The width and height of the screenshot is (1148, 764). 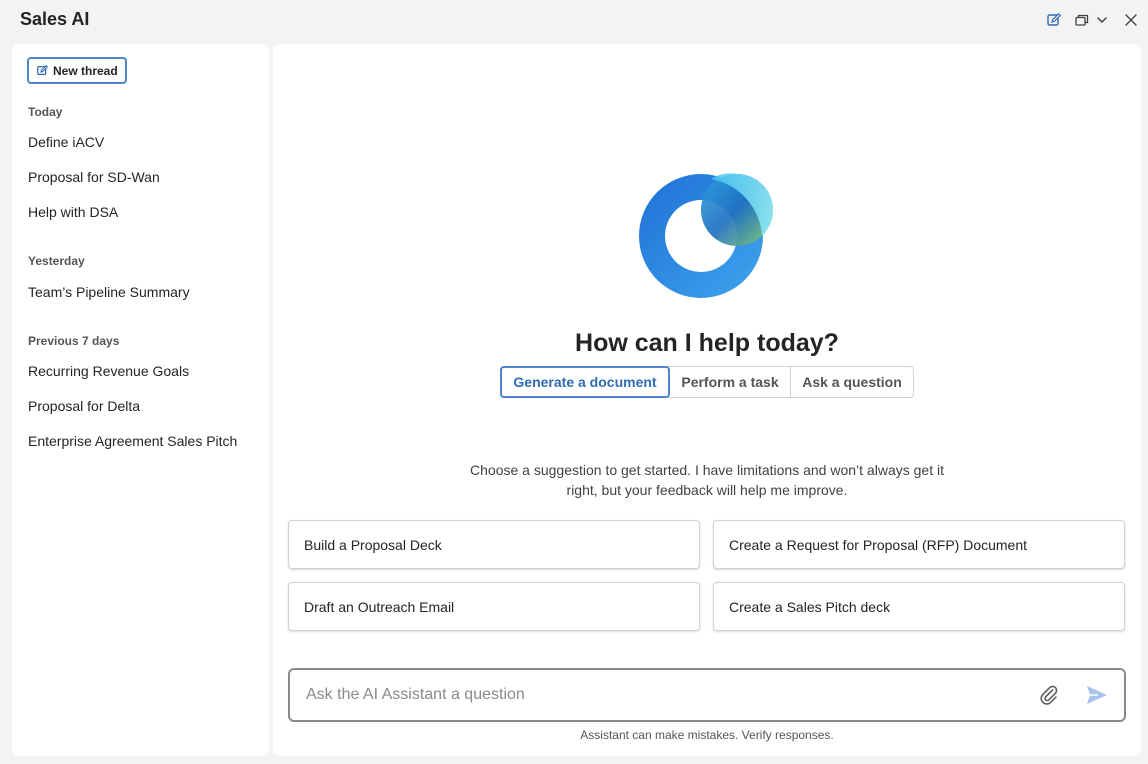 What do you see at coordinates (585, 382) in the screenshot?
I see `tab-generate-document: Generate a document` at bounding box center [585, 382].